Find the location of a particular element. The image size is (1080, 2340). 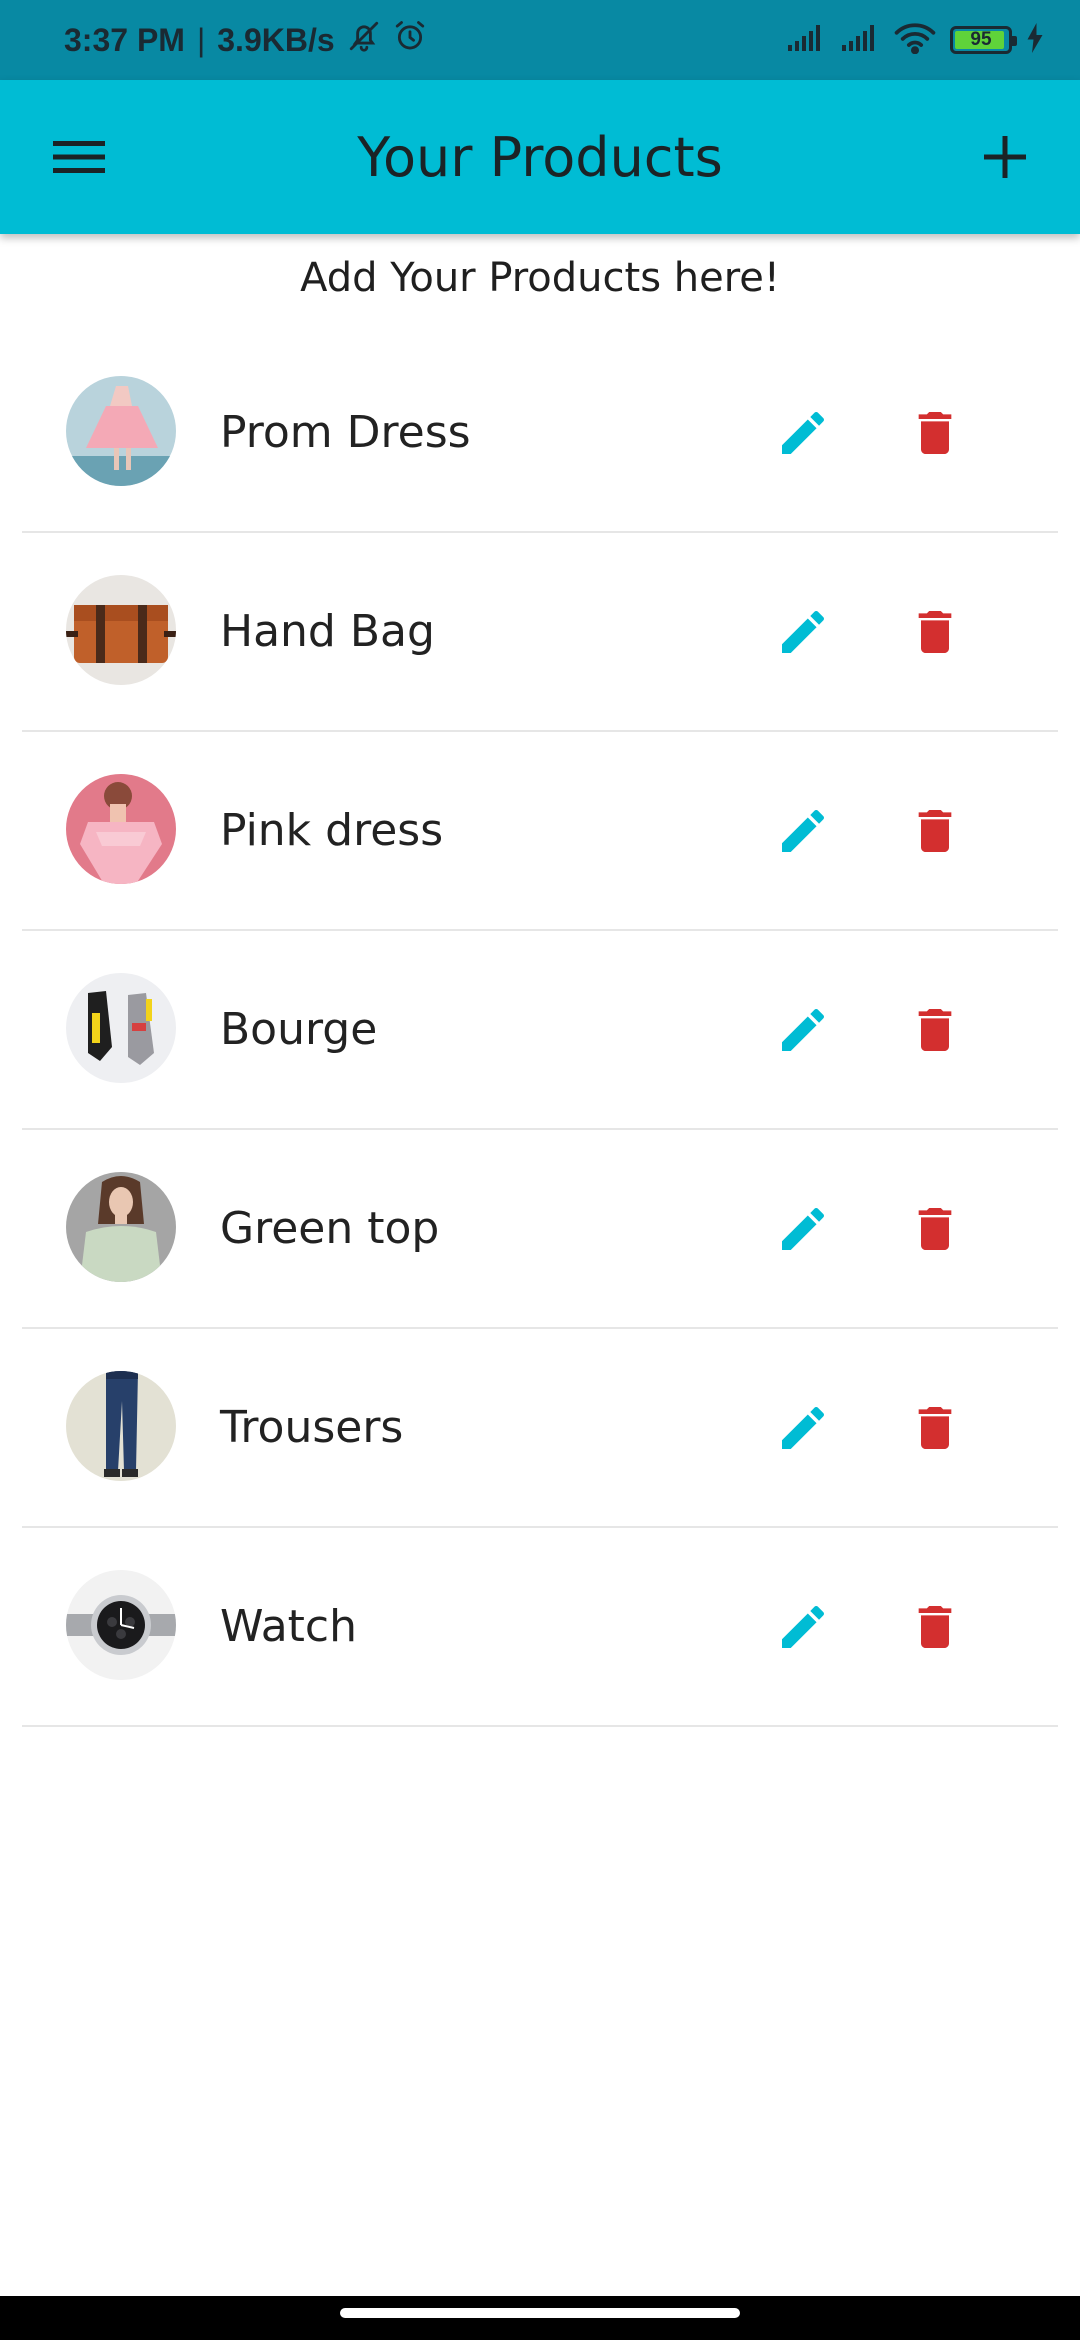

app-bar: Your Products is located at coordinates (540, 157).